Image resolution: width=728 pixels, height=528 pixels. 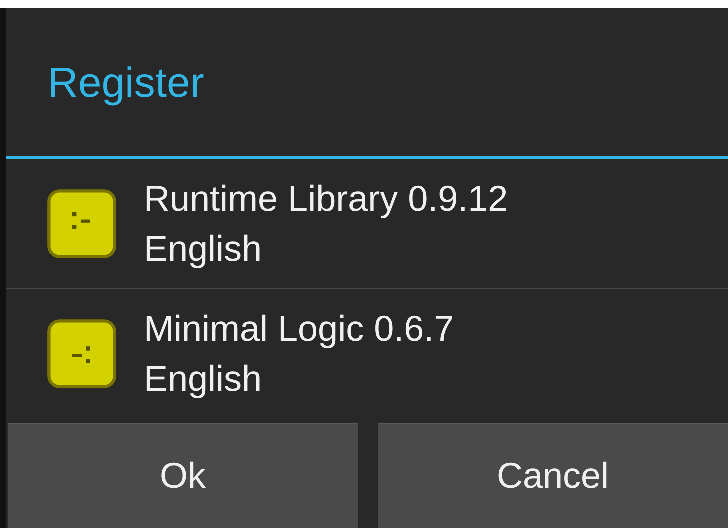 What do you see at coordinates (553, 475) in the screenshot?
I see `dialog-button: Cancel` at bounding box center [553, 475].